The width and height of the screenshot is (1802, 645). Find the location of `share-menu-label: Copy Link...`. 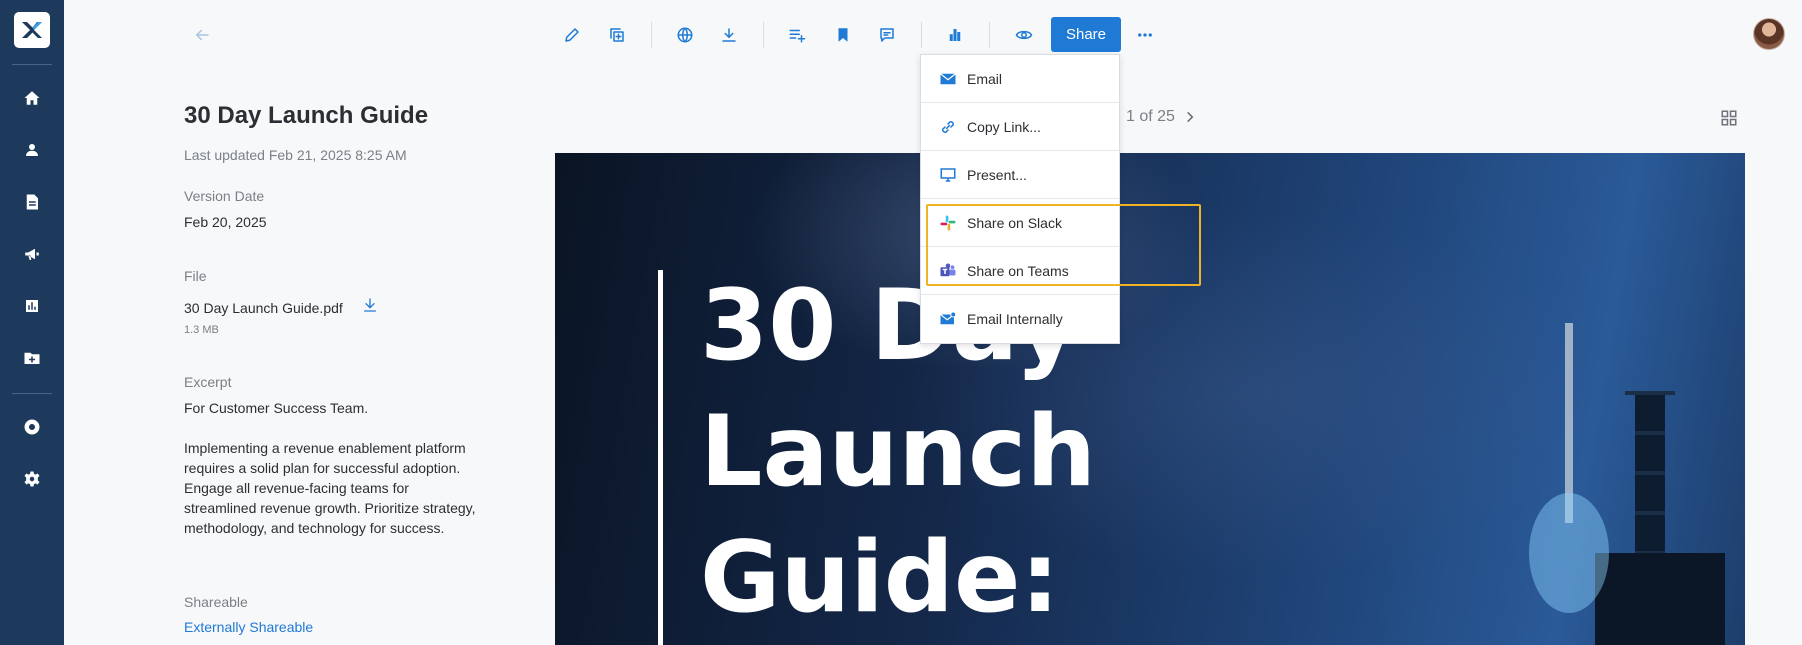

share-menu-label: Copy Link... is located at coordinates (1004, 126).